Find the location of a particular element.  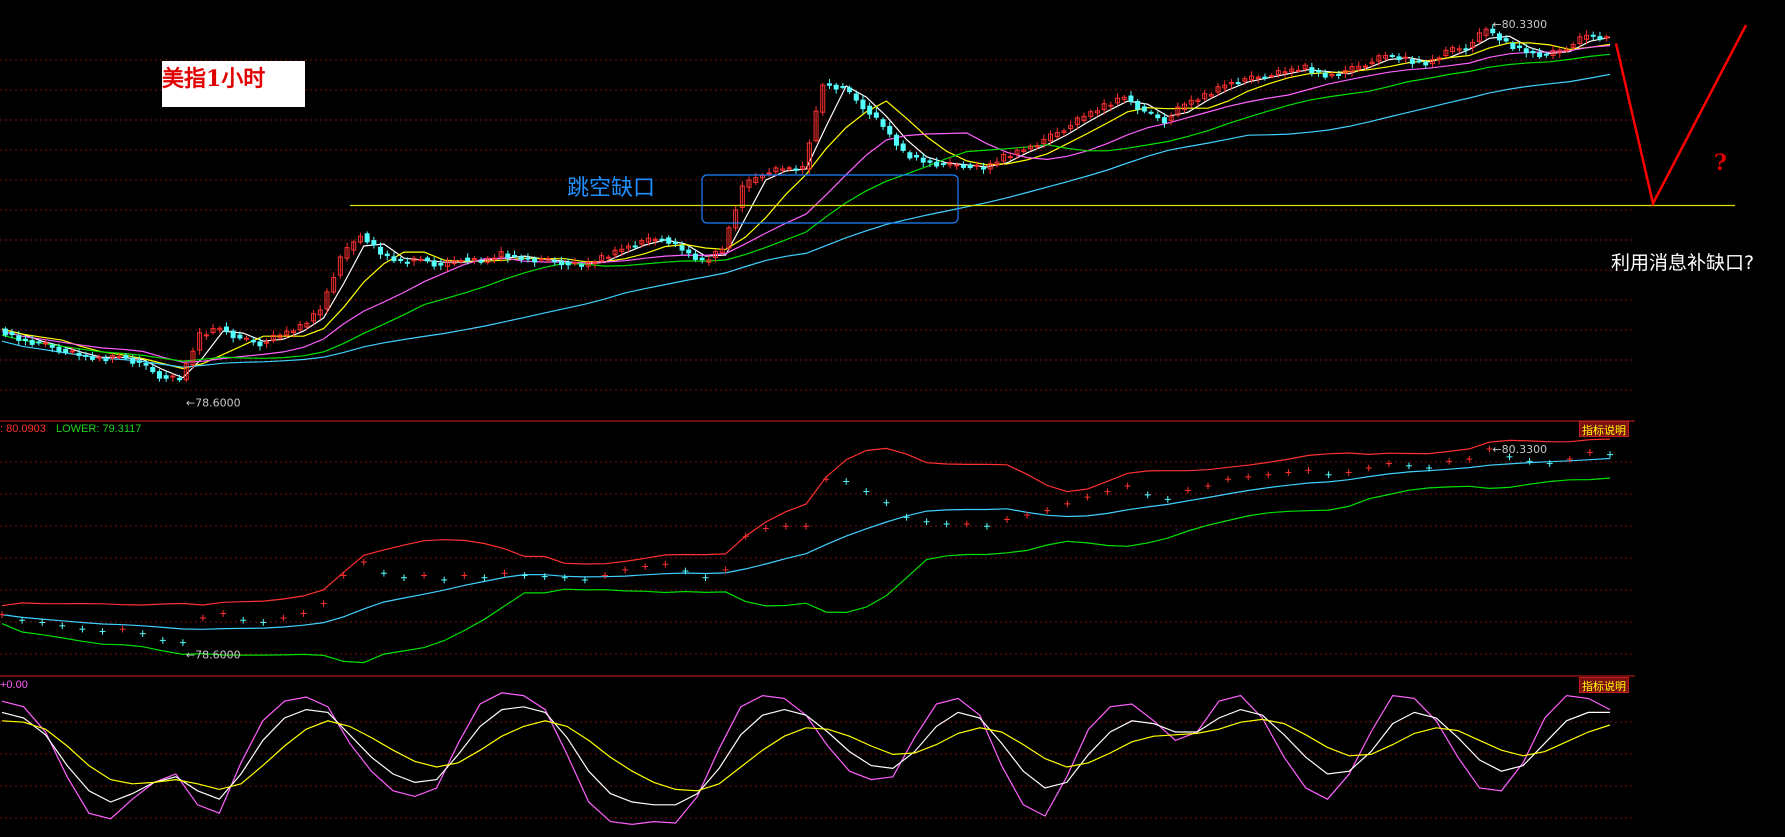

boll-indicator-info-button: 指标说明 is located at coordinates (1604, 429).